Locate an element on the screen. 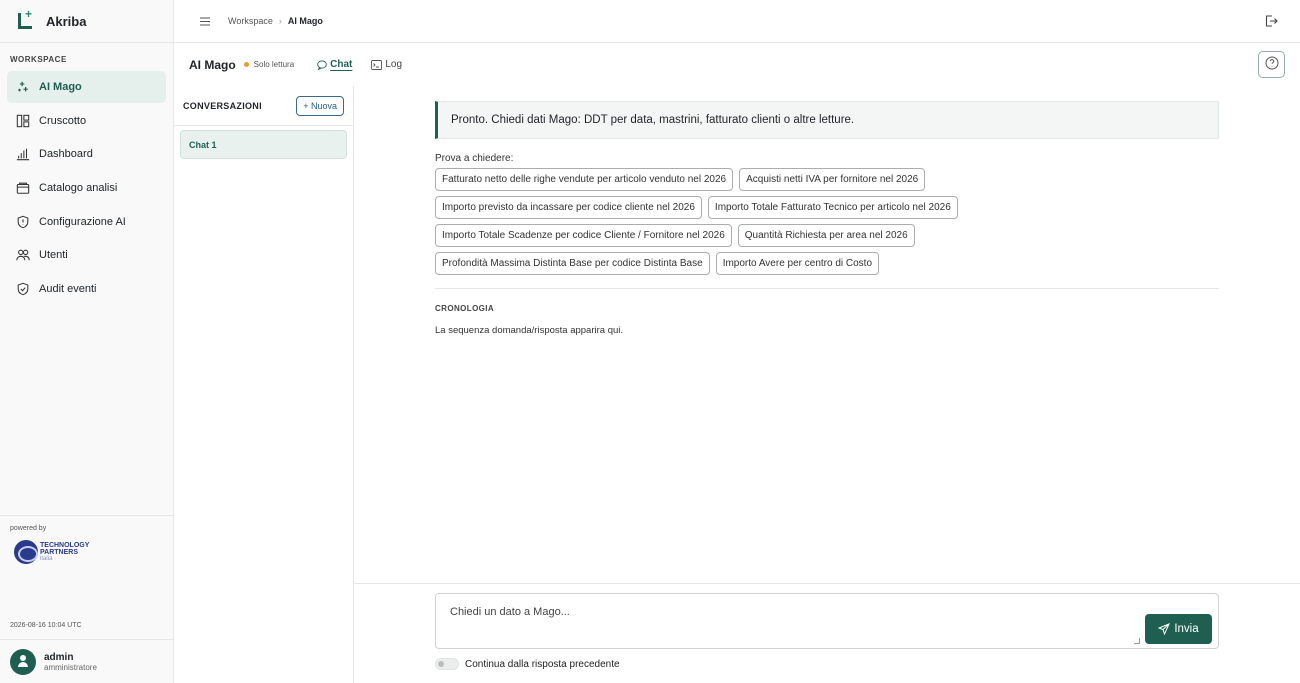 Image resolution: width=1300 pixels, height=683 pixels. user-name: admin is located at coordinates (59, 657).